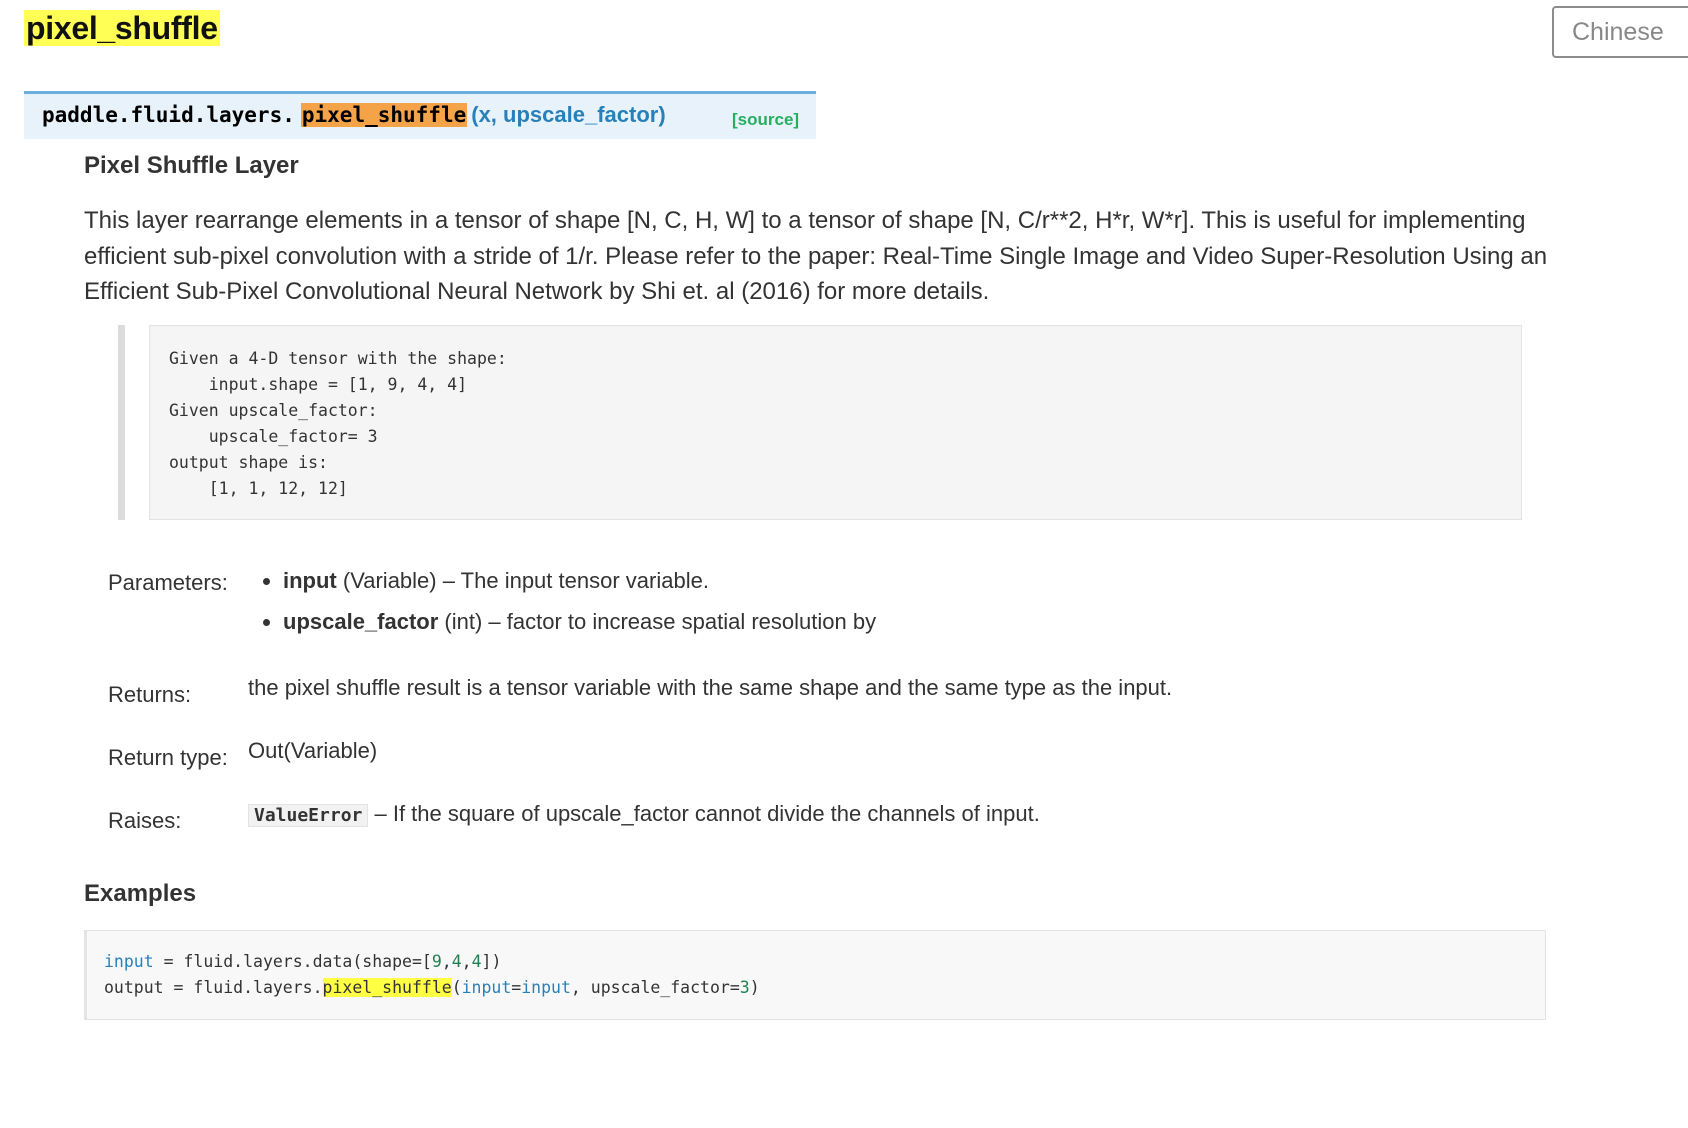 The height and width of the screenshot is (1128, 1688). I want to click on source-link: [source], so click(765, 120).